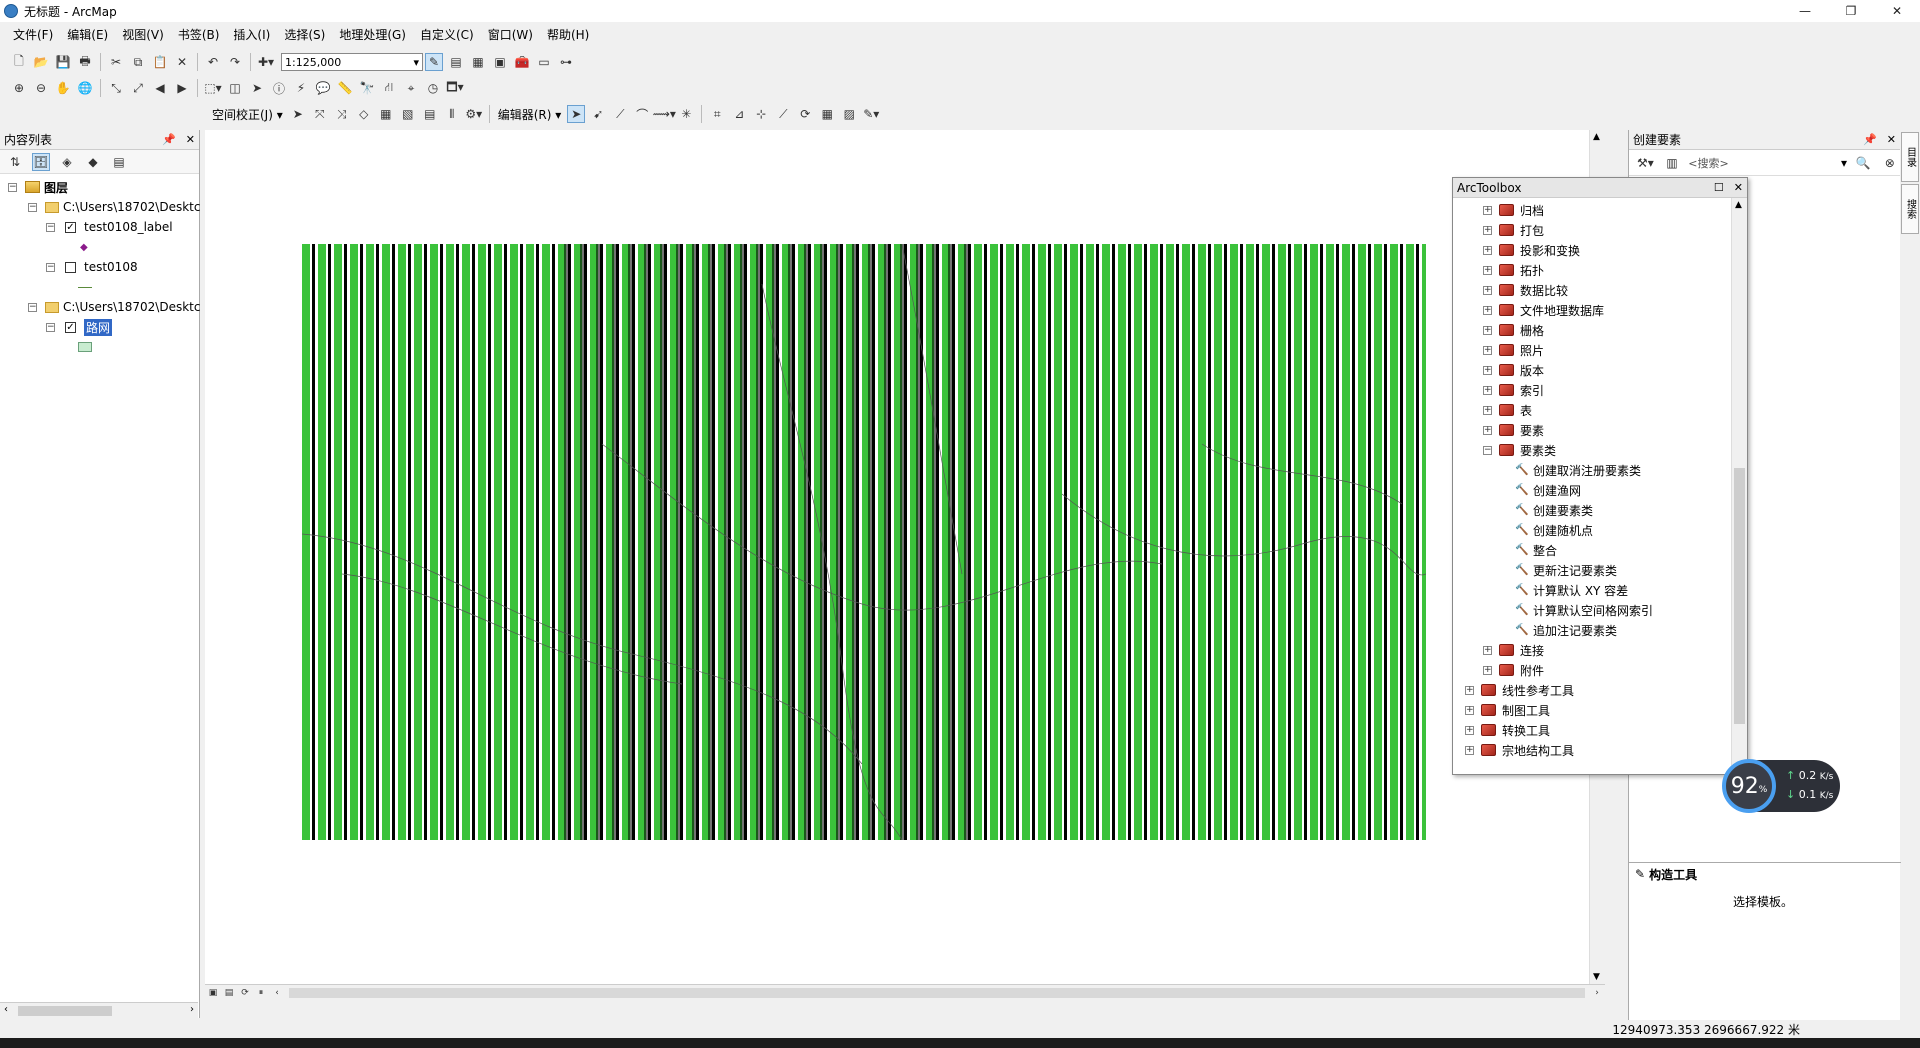 The width and height of the screenshot is (1920, 1048). Describe the element at coordinates (119, 162) in the screenshot. I see `toc-options-icon: ▤` at that location.